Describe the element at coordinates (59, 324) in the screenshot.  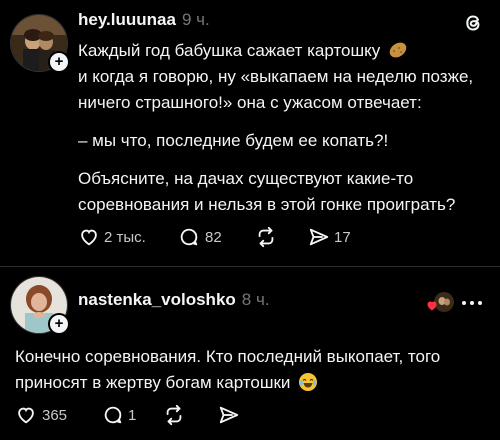
I see `follow-plus-button-reply: +` at that location.